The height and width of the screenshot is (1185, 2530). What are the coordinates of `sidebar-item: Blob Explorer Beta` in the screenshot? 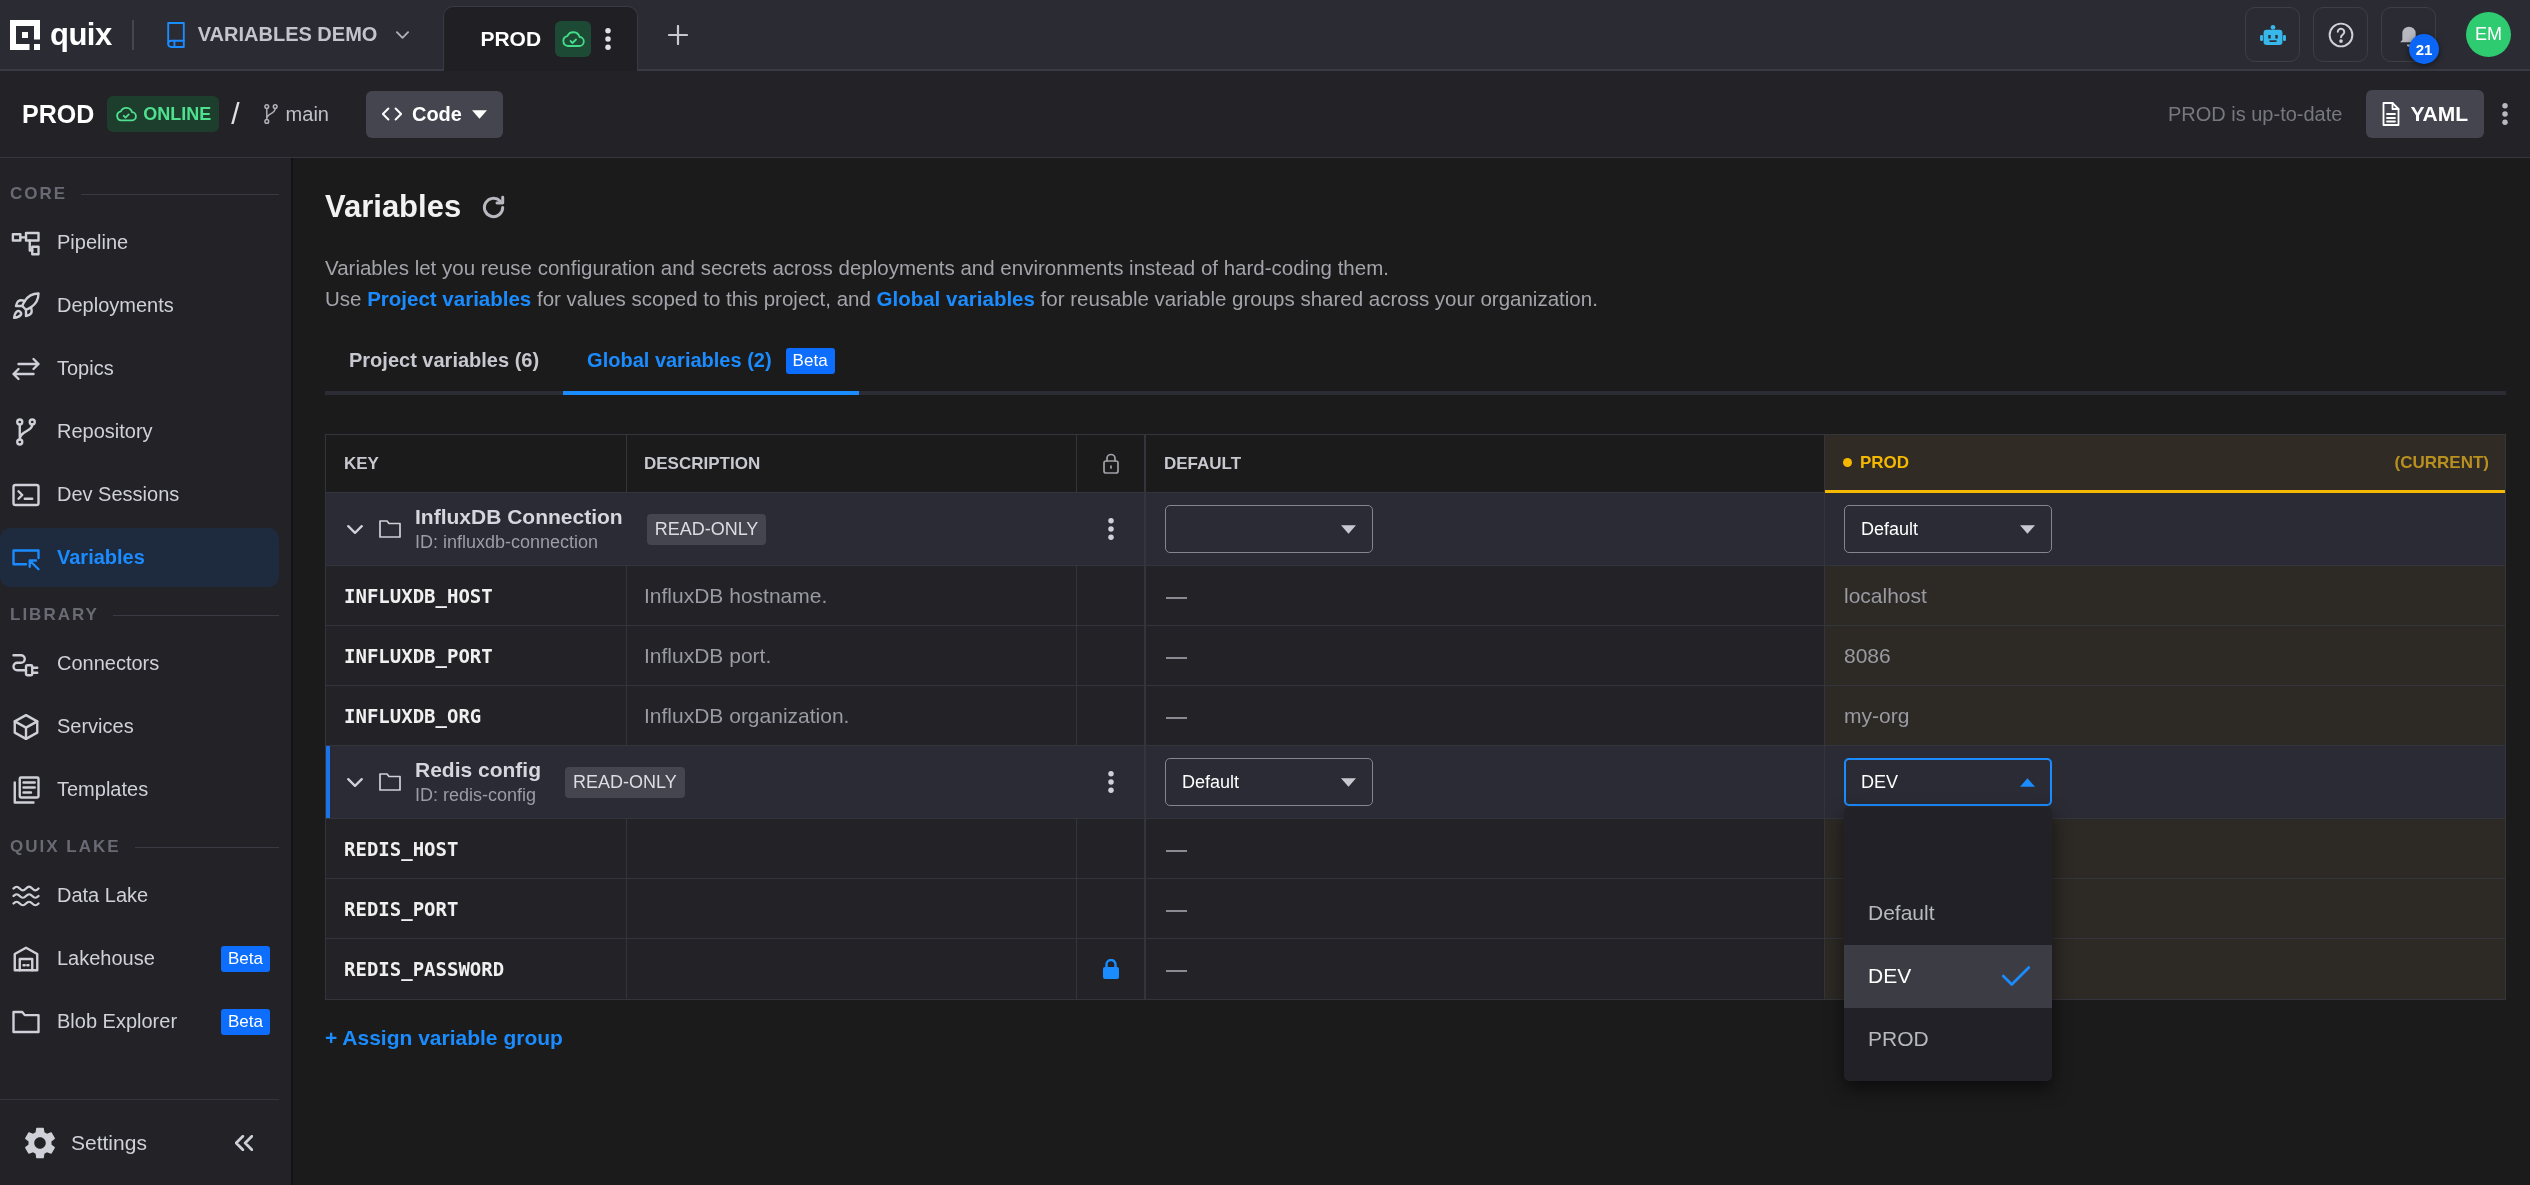 It's located at (139, 1021).